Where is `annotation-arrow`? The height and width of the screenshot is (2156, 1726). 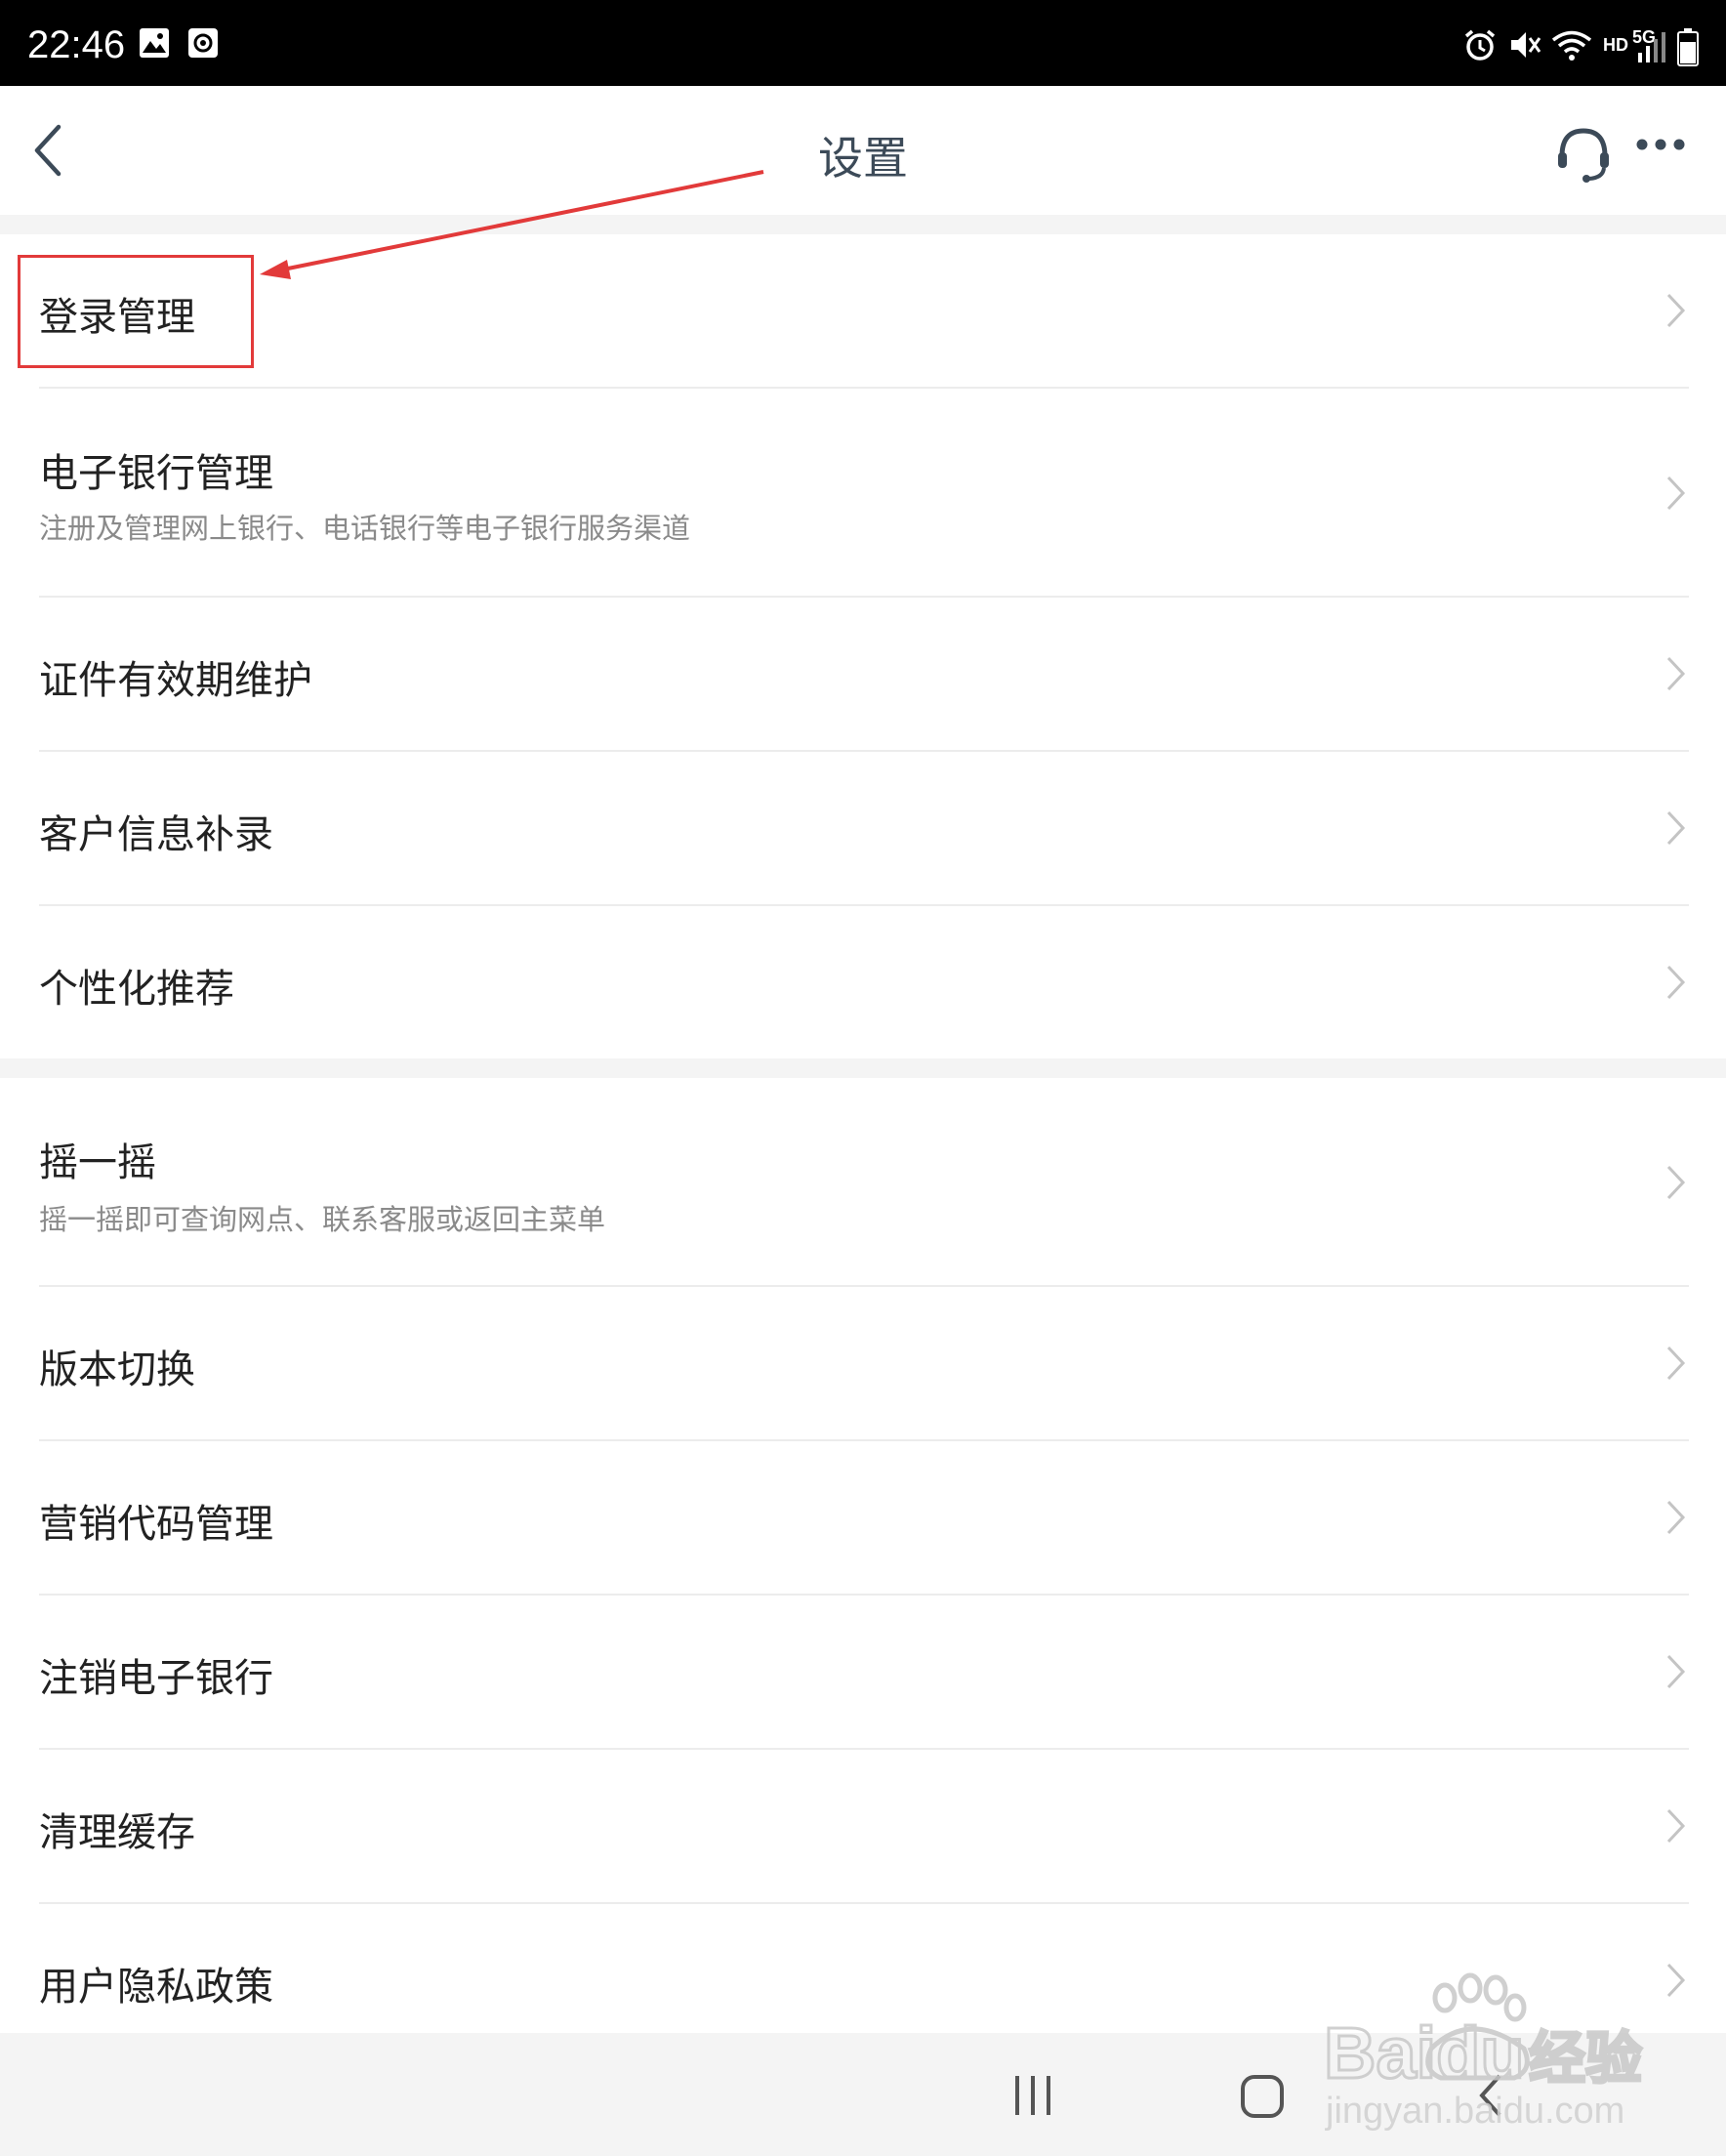 annotation-arrow is located at coordinates (512, 225).